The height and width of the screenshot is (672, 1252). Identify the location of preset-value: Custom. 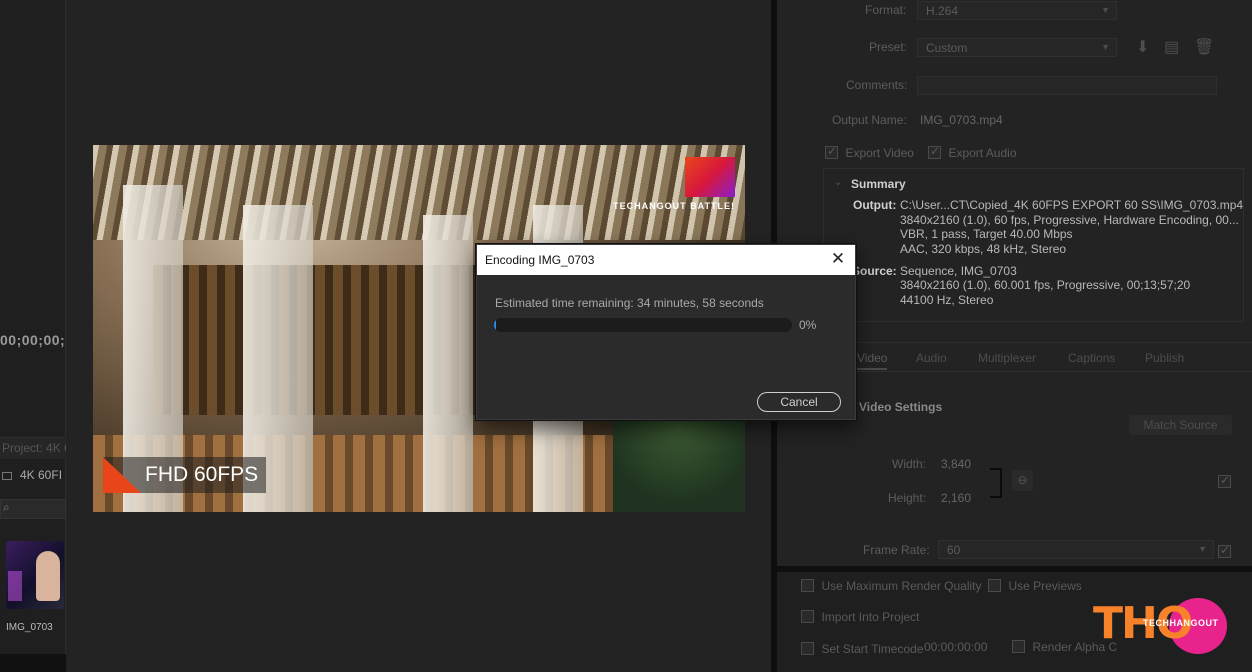
(947, 48).